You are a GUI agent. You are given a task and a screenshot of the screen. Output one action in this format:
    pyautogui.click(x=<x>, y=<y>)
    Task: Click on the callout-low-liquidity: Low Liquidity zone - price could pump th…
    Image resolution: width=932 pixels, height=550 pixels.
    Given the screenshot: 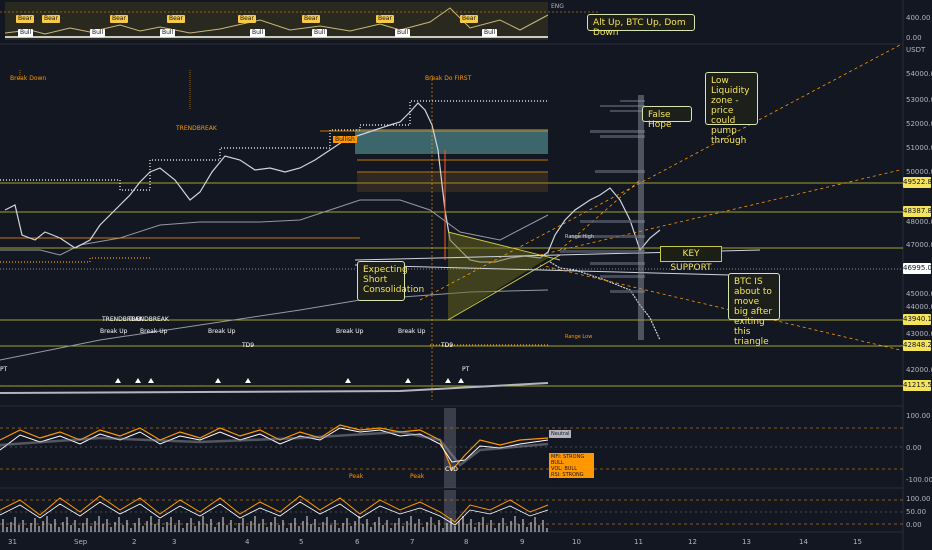 What is the action you would take?
    pyautogui.click(x=731, y=109)
    